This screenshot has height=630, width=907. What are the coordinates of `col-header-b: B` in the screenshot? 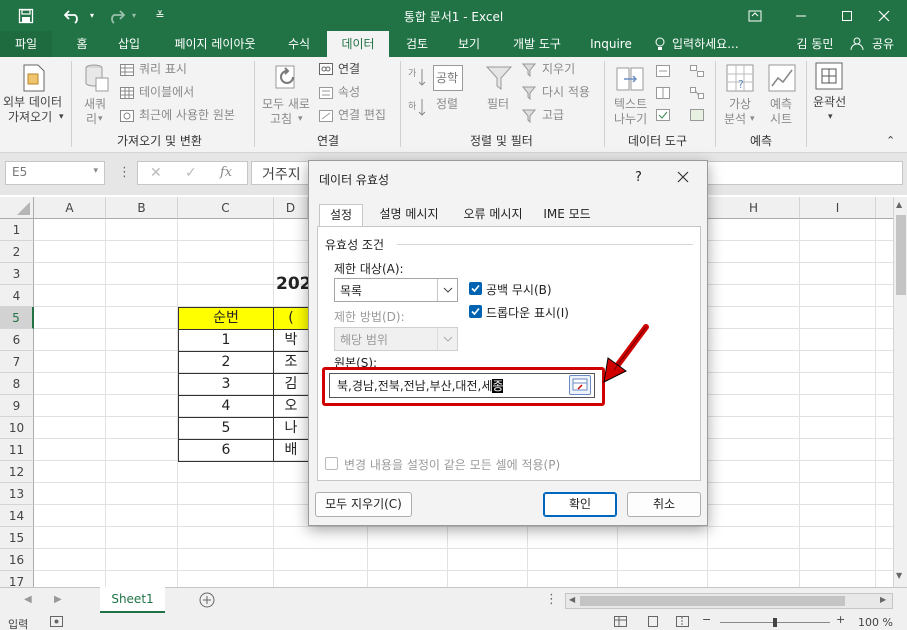 It's located at (142, 208).